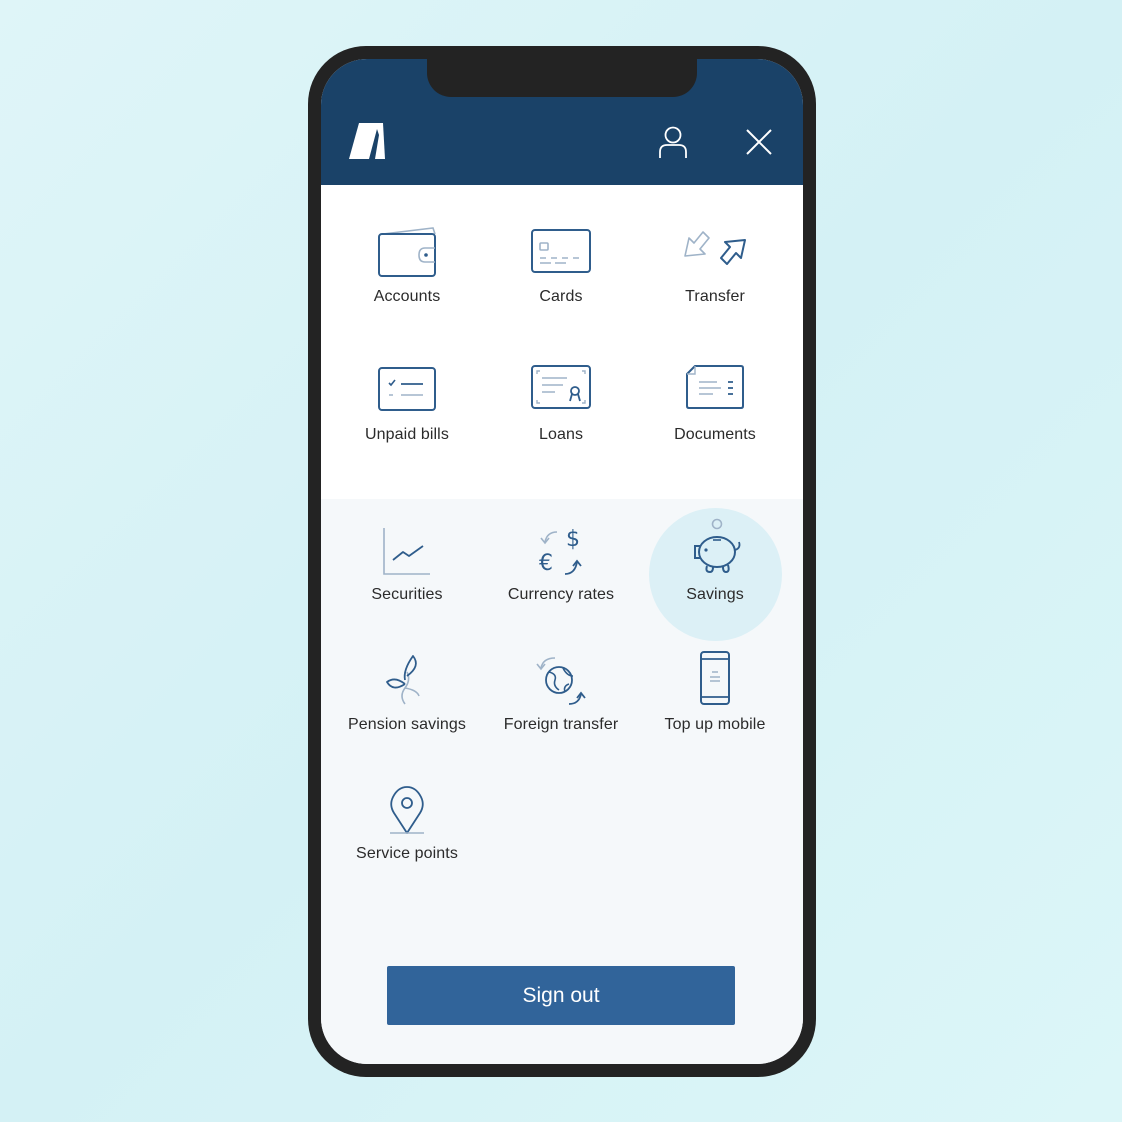  Describe the element at coordinates (561, 251) in the screenshot. I see `credit-card-icon` at that location.